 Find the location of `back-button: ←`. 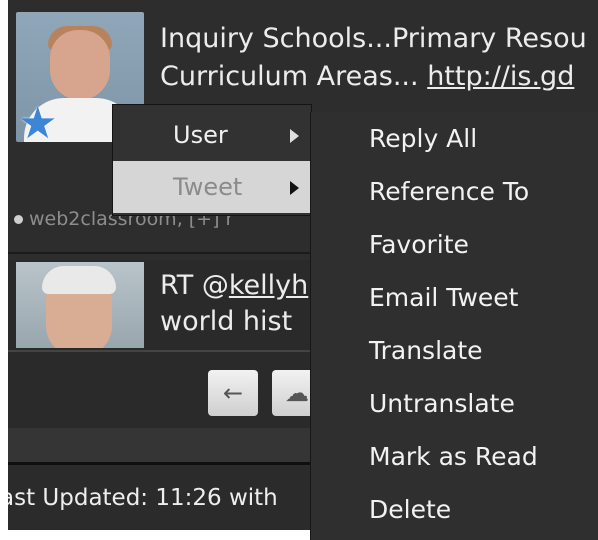

back-button: ← is located at coordinates (233, 393).